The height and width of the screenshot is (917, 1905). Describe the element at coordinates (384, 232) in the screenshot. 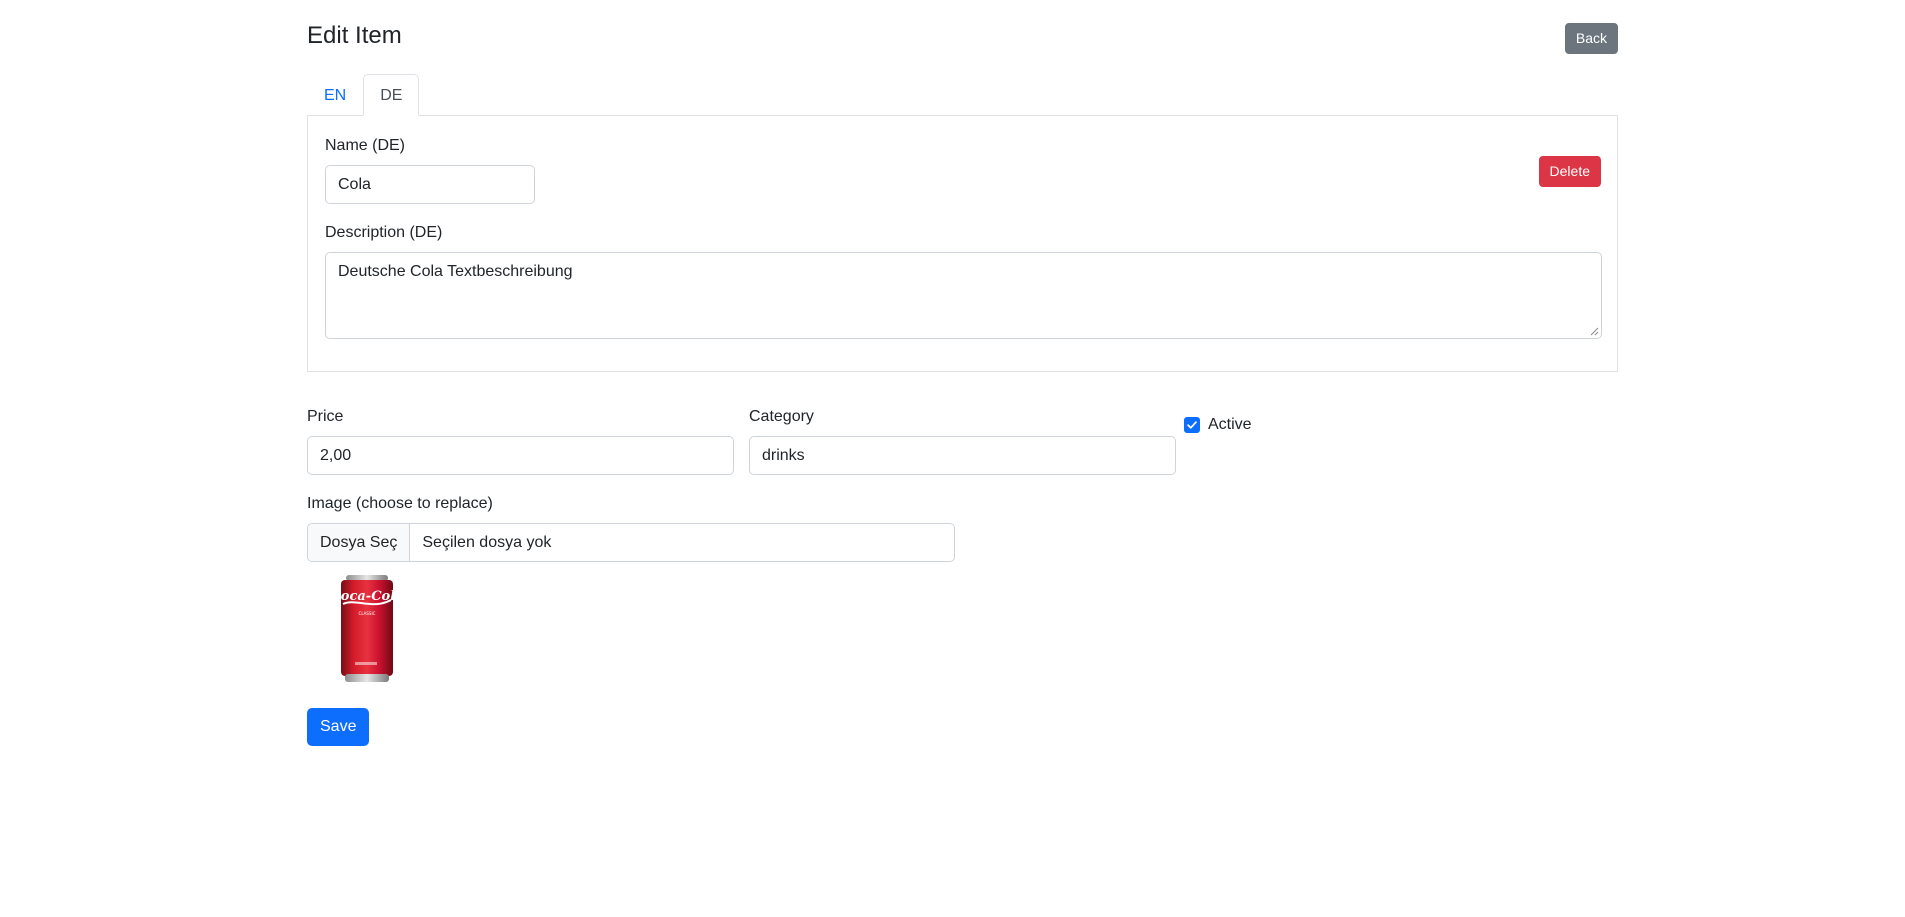

I see `description-label: Description (DE)` at that location.